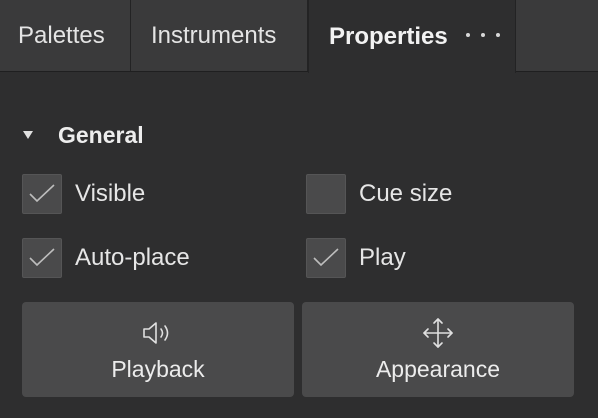  I want to click on collapse-triangle-icon, so click(28, 135).